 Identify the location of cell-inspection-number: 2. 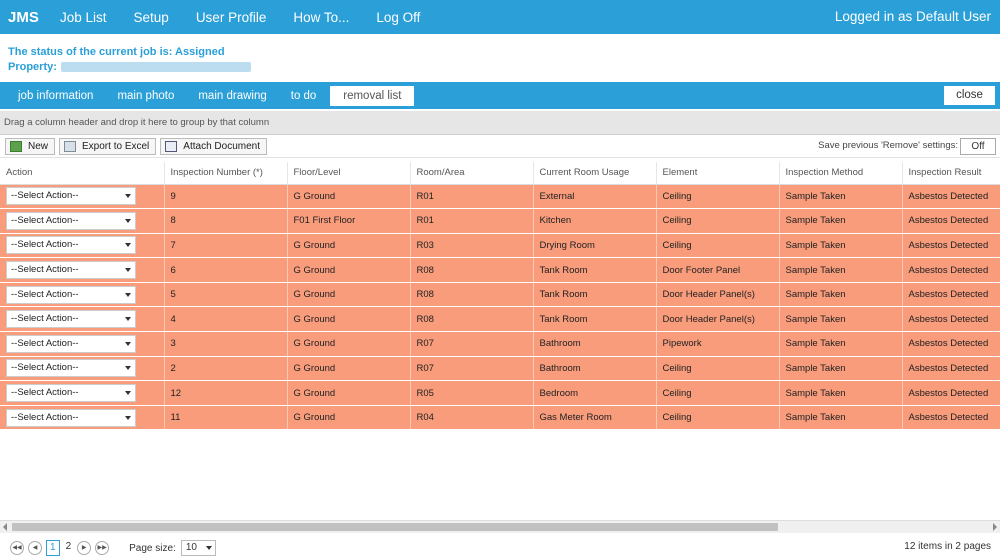
(226, 369).